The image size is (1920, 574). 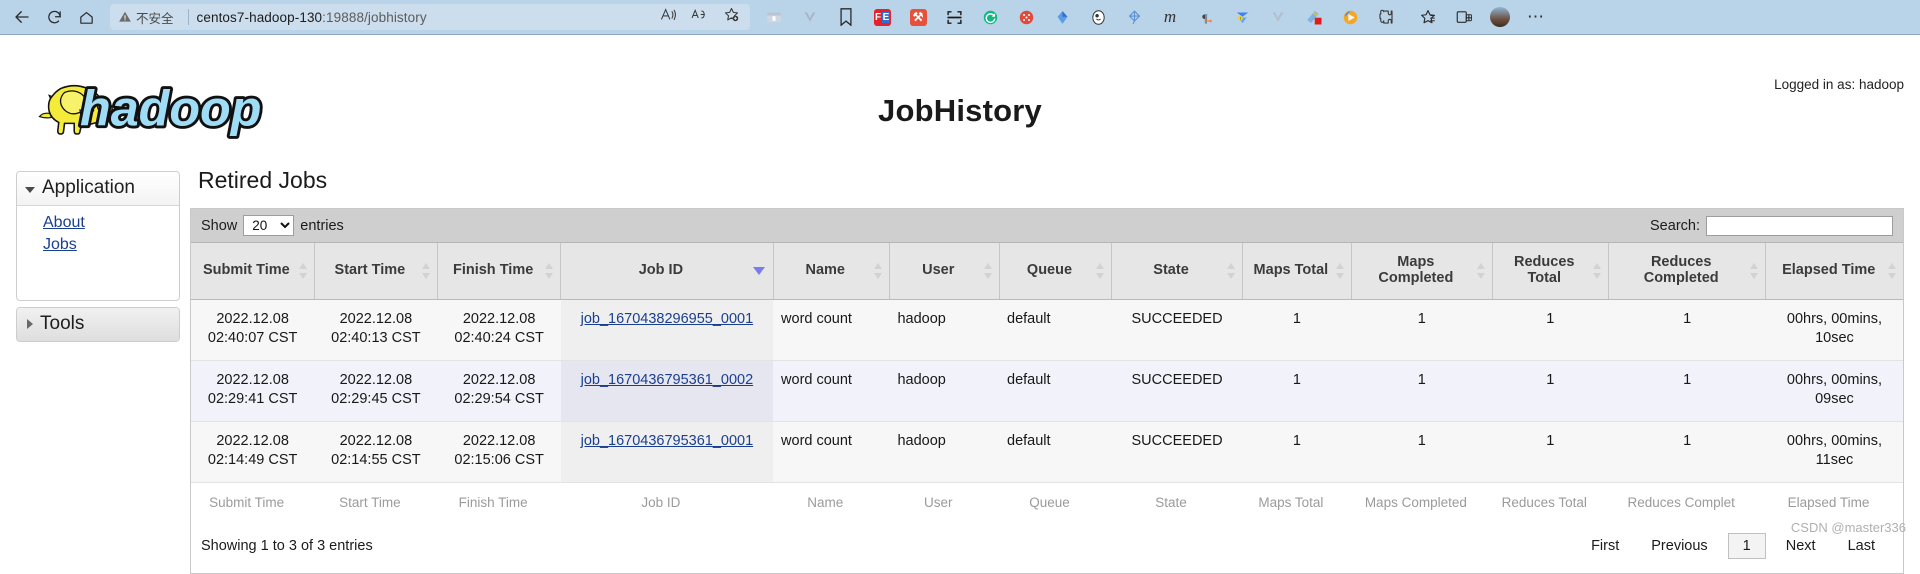 What do you see at coordinates (667, 330) in the screenshot?
I see `cell-job-id: job_1670438296955_0001` at bounding box center [667, 330].